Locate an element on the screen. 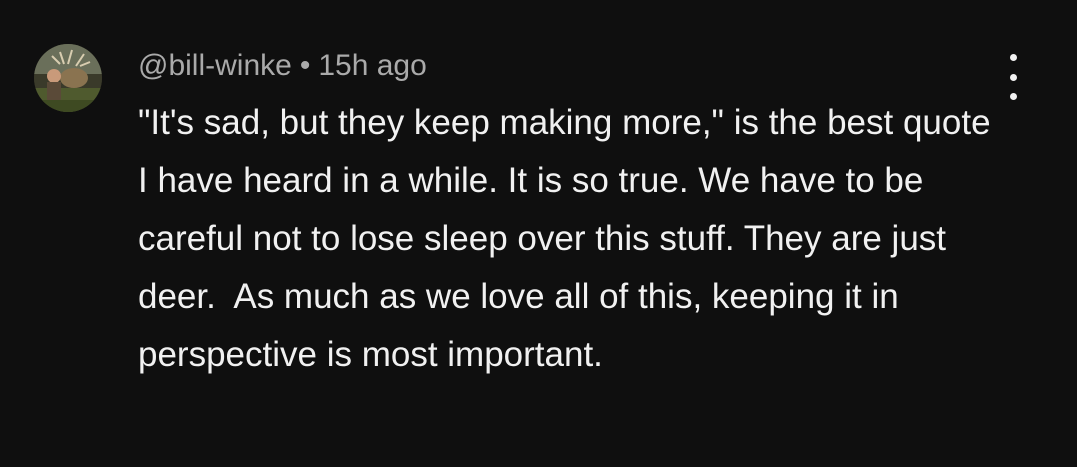 This screenshot has width=1077, height=467. avatar-image is located at coordinates (68, 78).